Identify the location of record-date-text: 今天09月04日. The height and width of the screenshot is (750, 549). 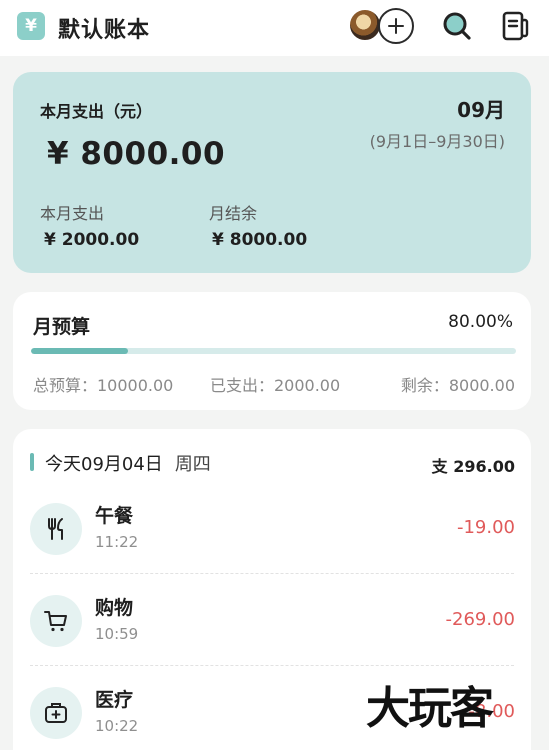
(104, 464).